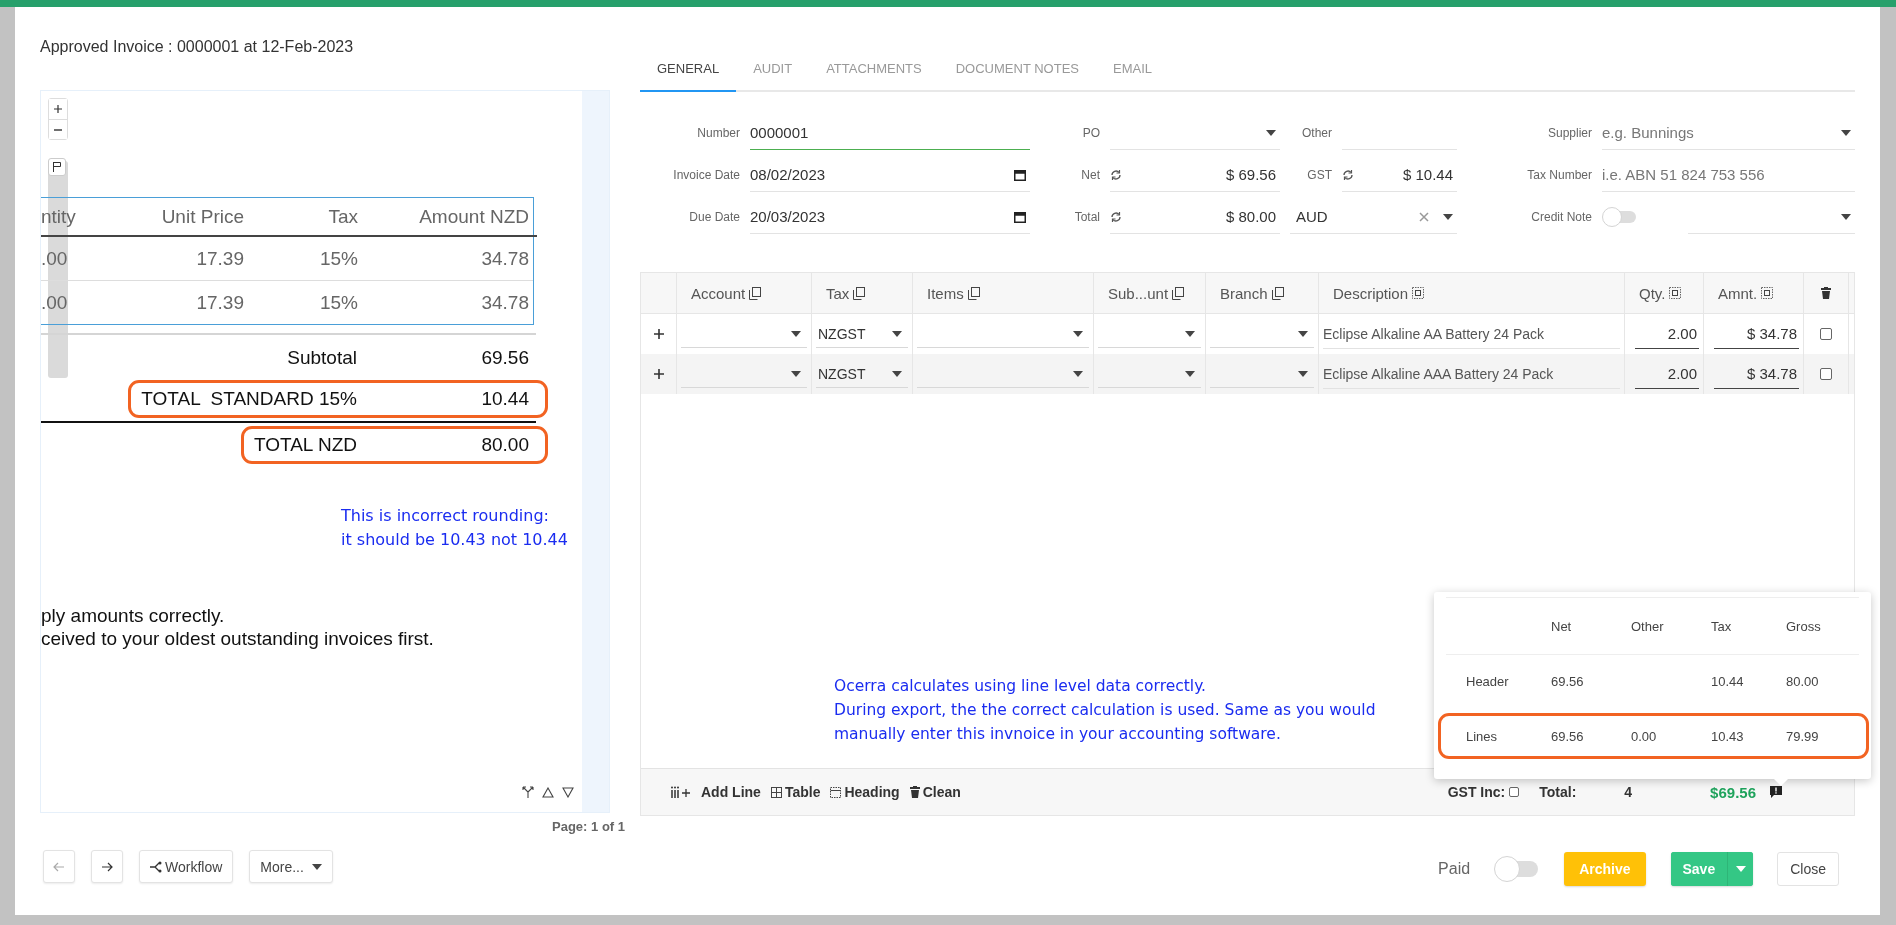 The image size is (1896, 925). What do you see at coordinates (1728, 175) in the screenshot?
I see `text-field: i.e. ABN 51 824 753 556` at bounding box center [1728, 175].